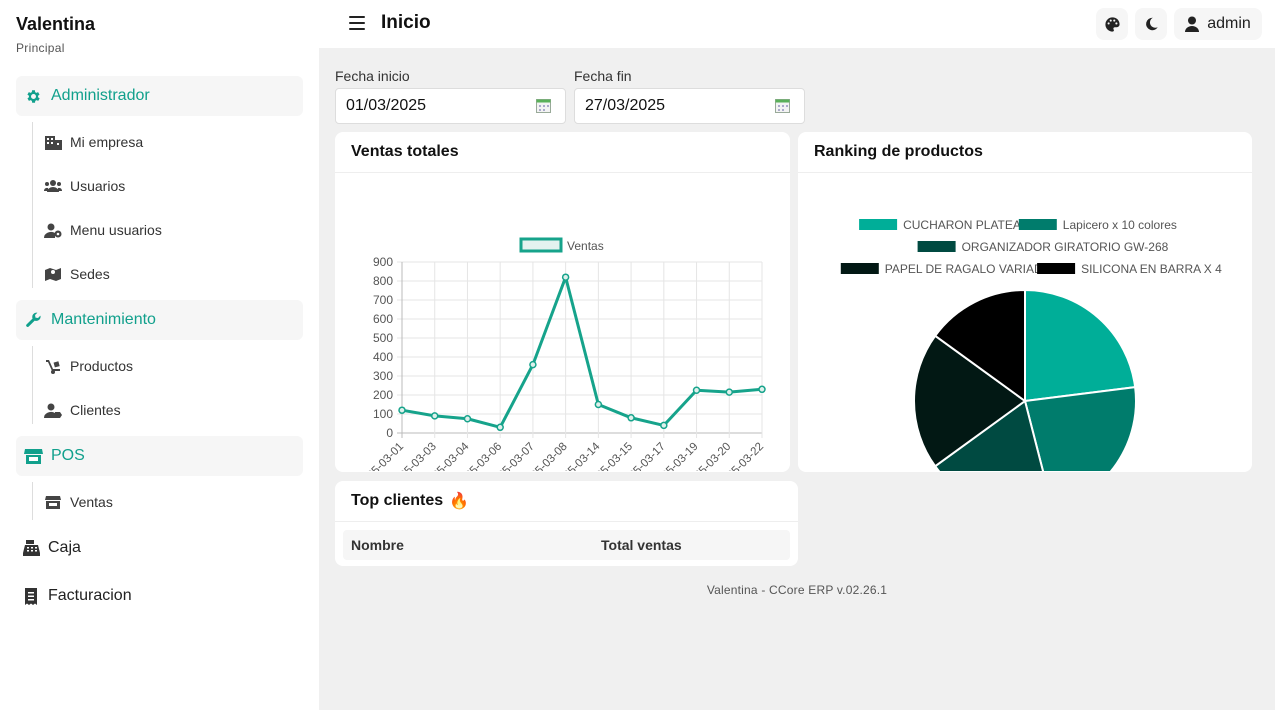 This screenshot has height=710, width=1275. What do you see at coordinates (68, 455) in the screenshot?
I see `sidebar-group-label: POS` at bounding box center [68, 455].